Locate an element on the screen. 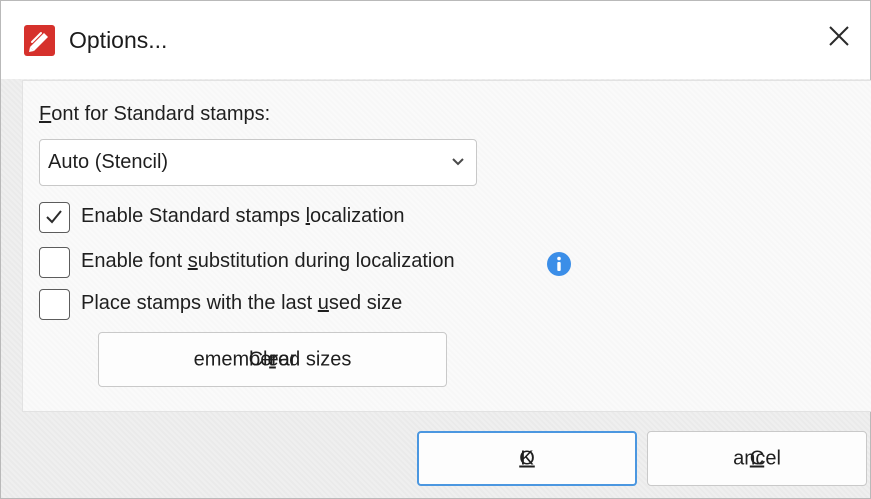 The image size is (871, 499). close-button is located at coordinates (840, 37).